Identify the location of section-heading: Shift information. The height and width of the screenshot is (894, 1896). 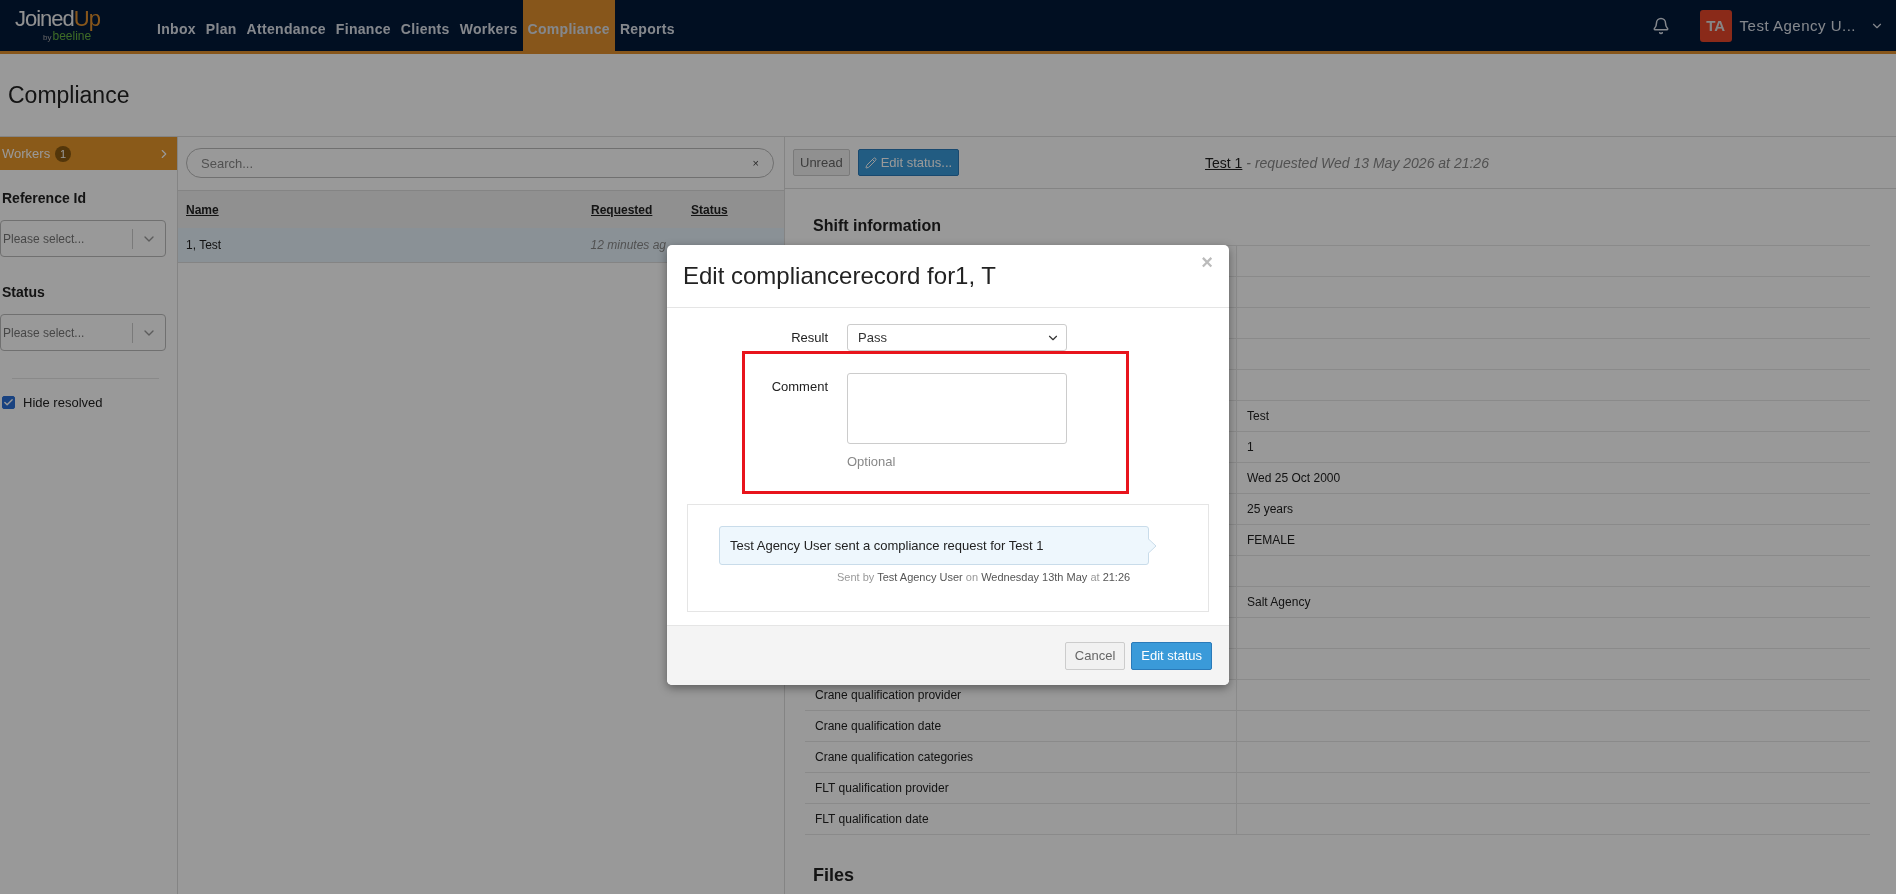
(877, 226).